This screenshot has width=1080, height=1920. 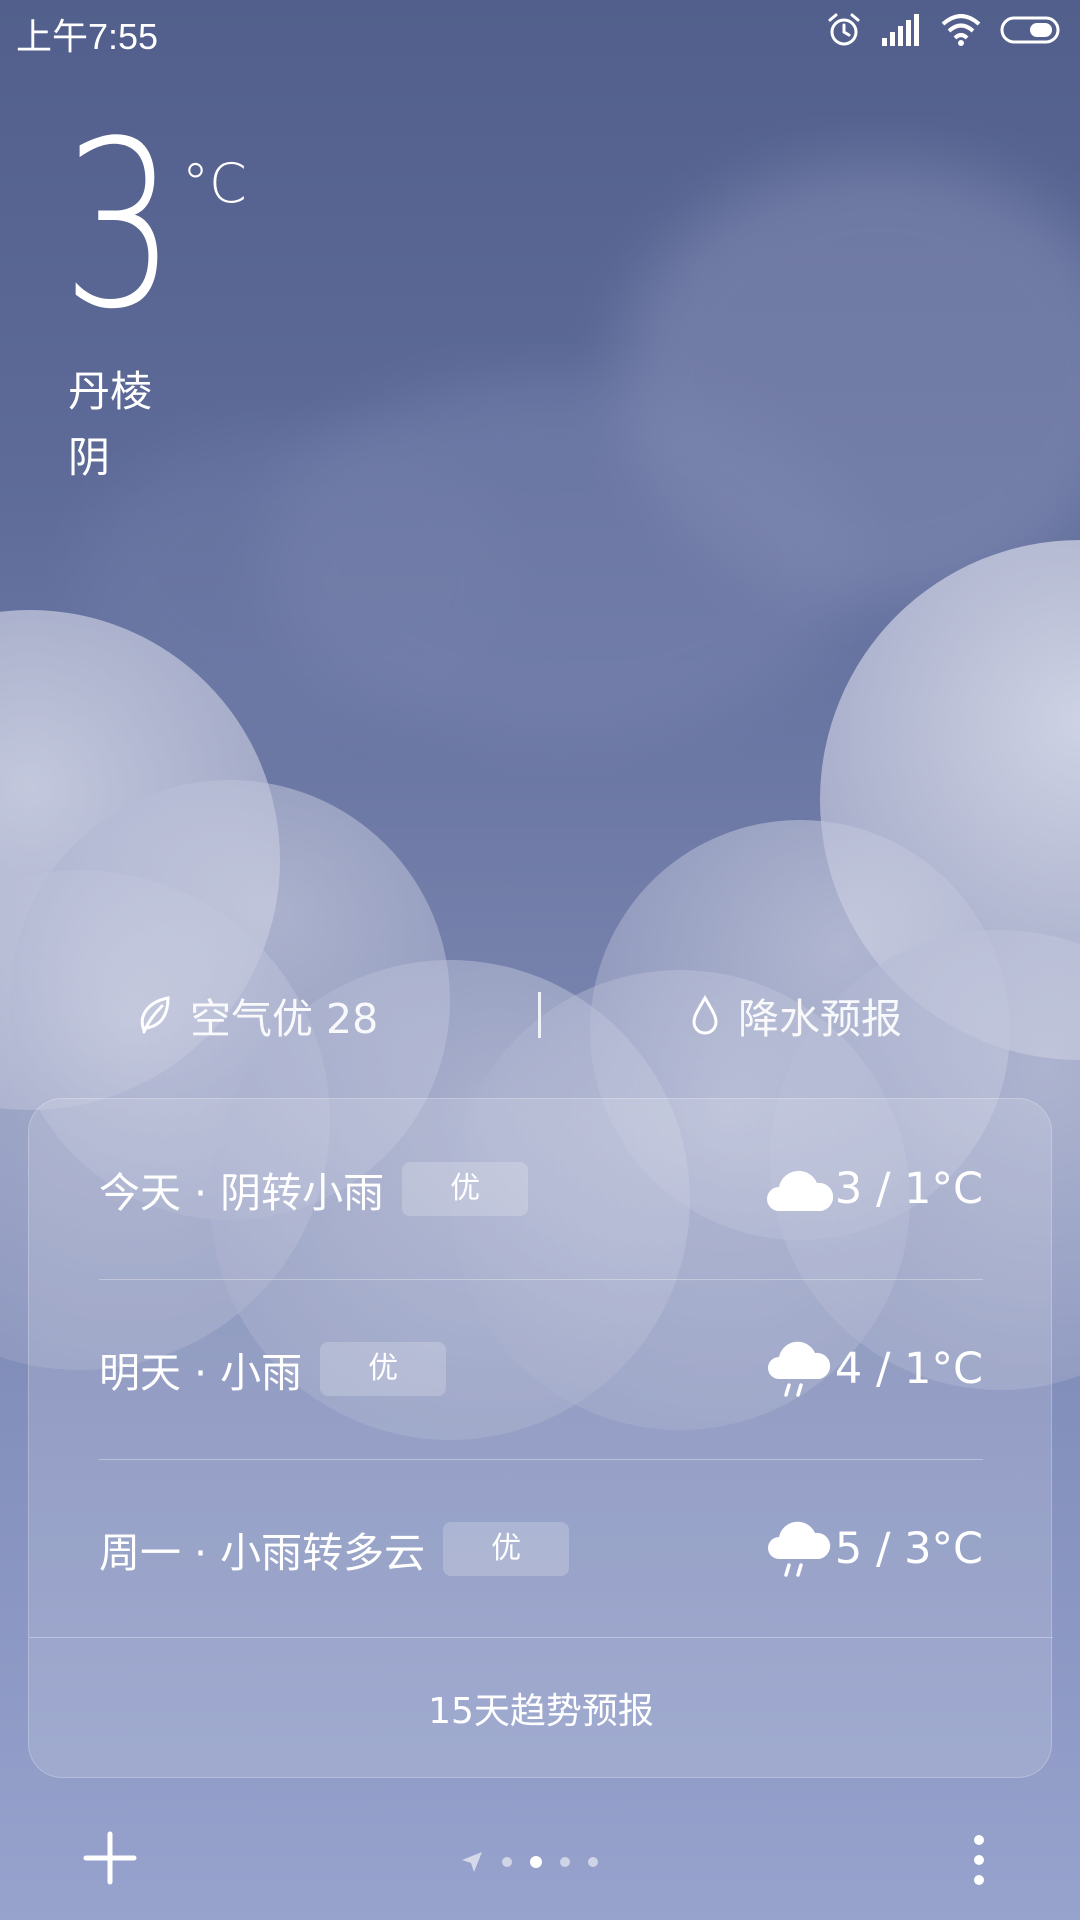 What do you see at coordinates (800, 1190) in the screenshot?
I see `cloud-icon` at bounding box center [800, 1190].